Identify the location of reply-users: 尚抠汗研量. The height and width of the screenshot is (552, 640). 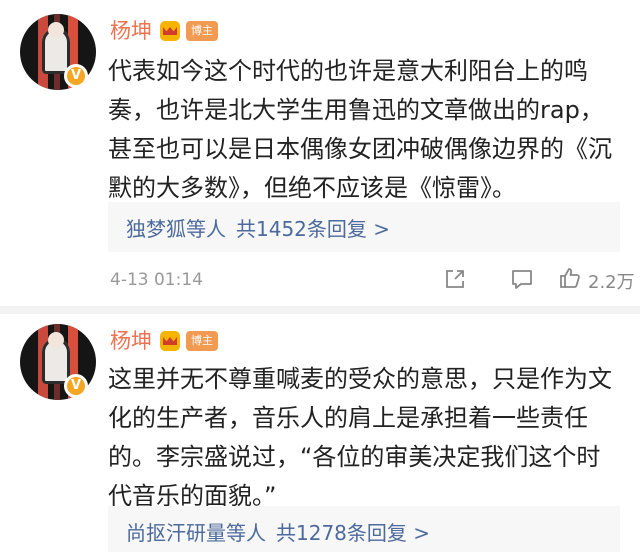
(176, 531).